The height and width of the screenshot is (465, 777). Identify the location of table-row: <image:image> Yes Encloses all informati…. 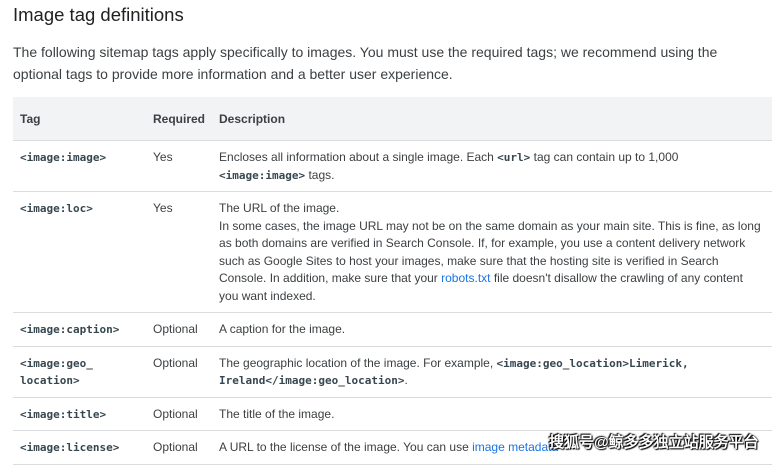
(392, 166).